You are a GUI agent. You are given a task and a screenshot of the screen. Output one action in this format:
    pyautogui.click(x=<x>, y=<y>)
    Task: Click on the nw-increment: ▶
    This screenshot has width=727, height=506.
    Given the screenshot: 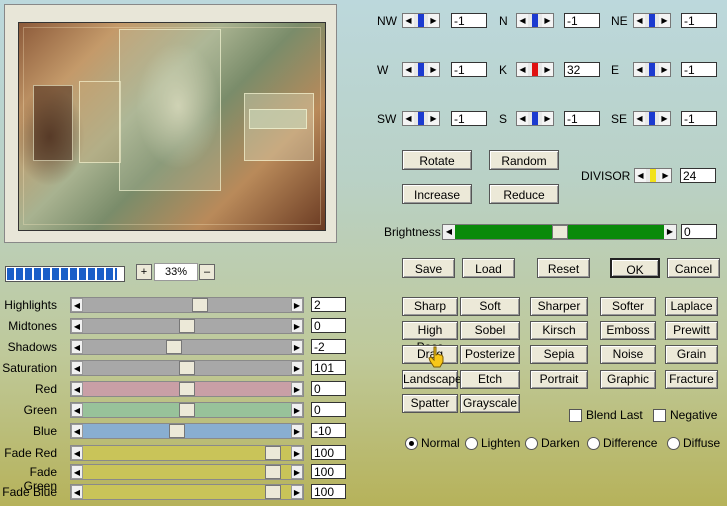 What is the action you would take?
    pyautogui.click(x=433, y=20)
    